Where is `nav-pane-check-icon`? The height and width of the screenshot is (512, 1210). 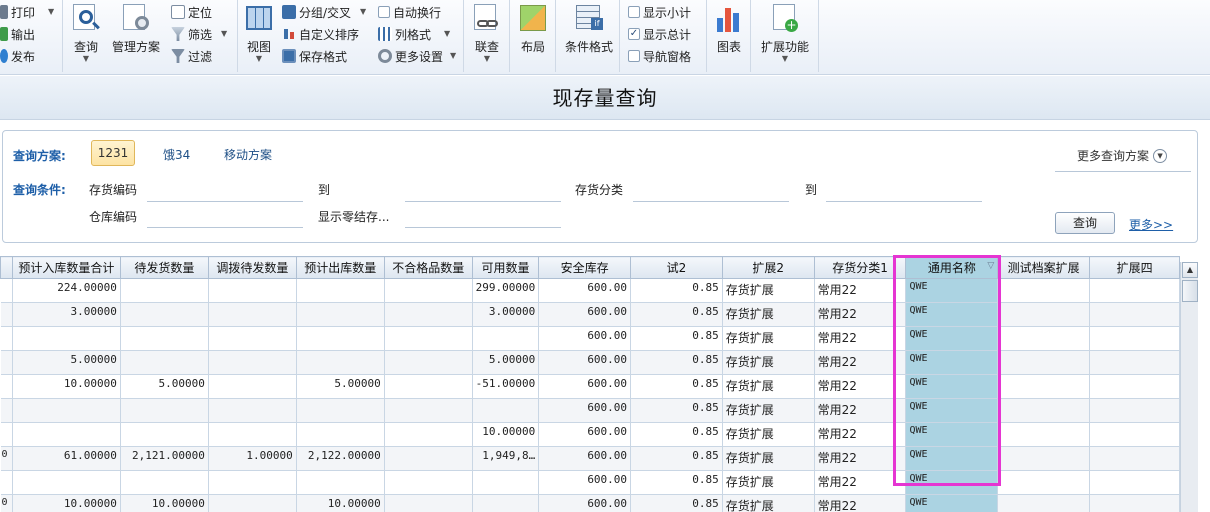 nav-pane-check-icon is located at coordinates (634, 56).